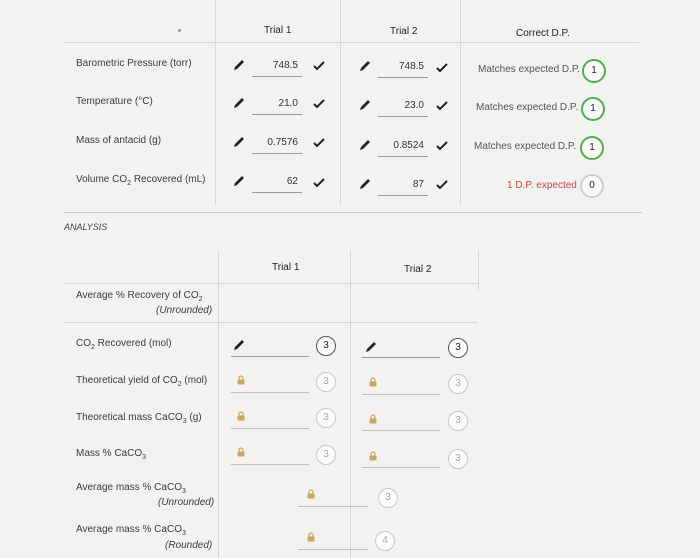 The height and width of the screenshot is (558, 700). What do you see at coordinates (273, 181) in the screenshot?
I see `trial1-value: 62` at bounding box center [273, 181].